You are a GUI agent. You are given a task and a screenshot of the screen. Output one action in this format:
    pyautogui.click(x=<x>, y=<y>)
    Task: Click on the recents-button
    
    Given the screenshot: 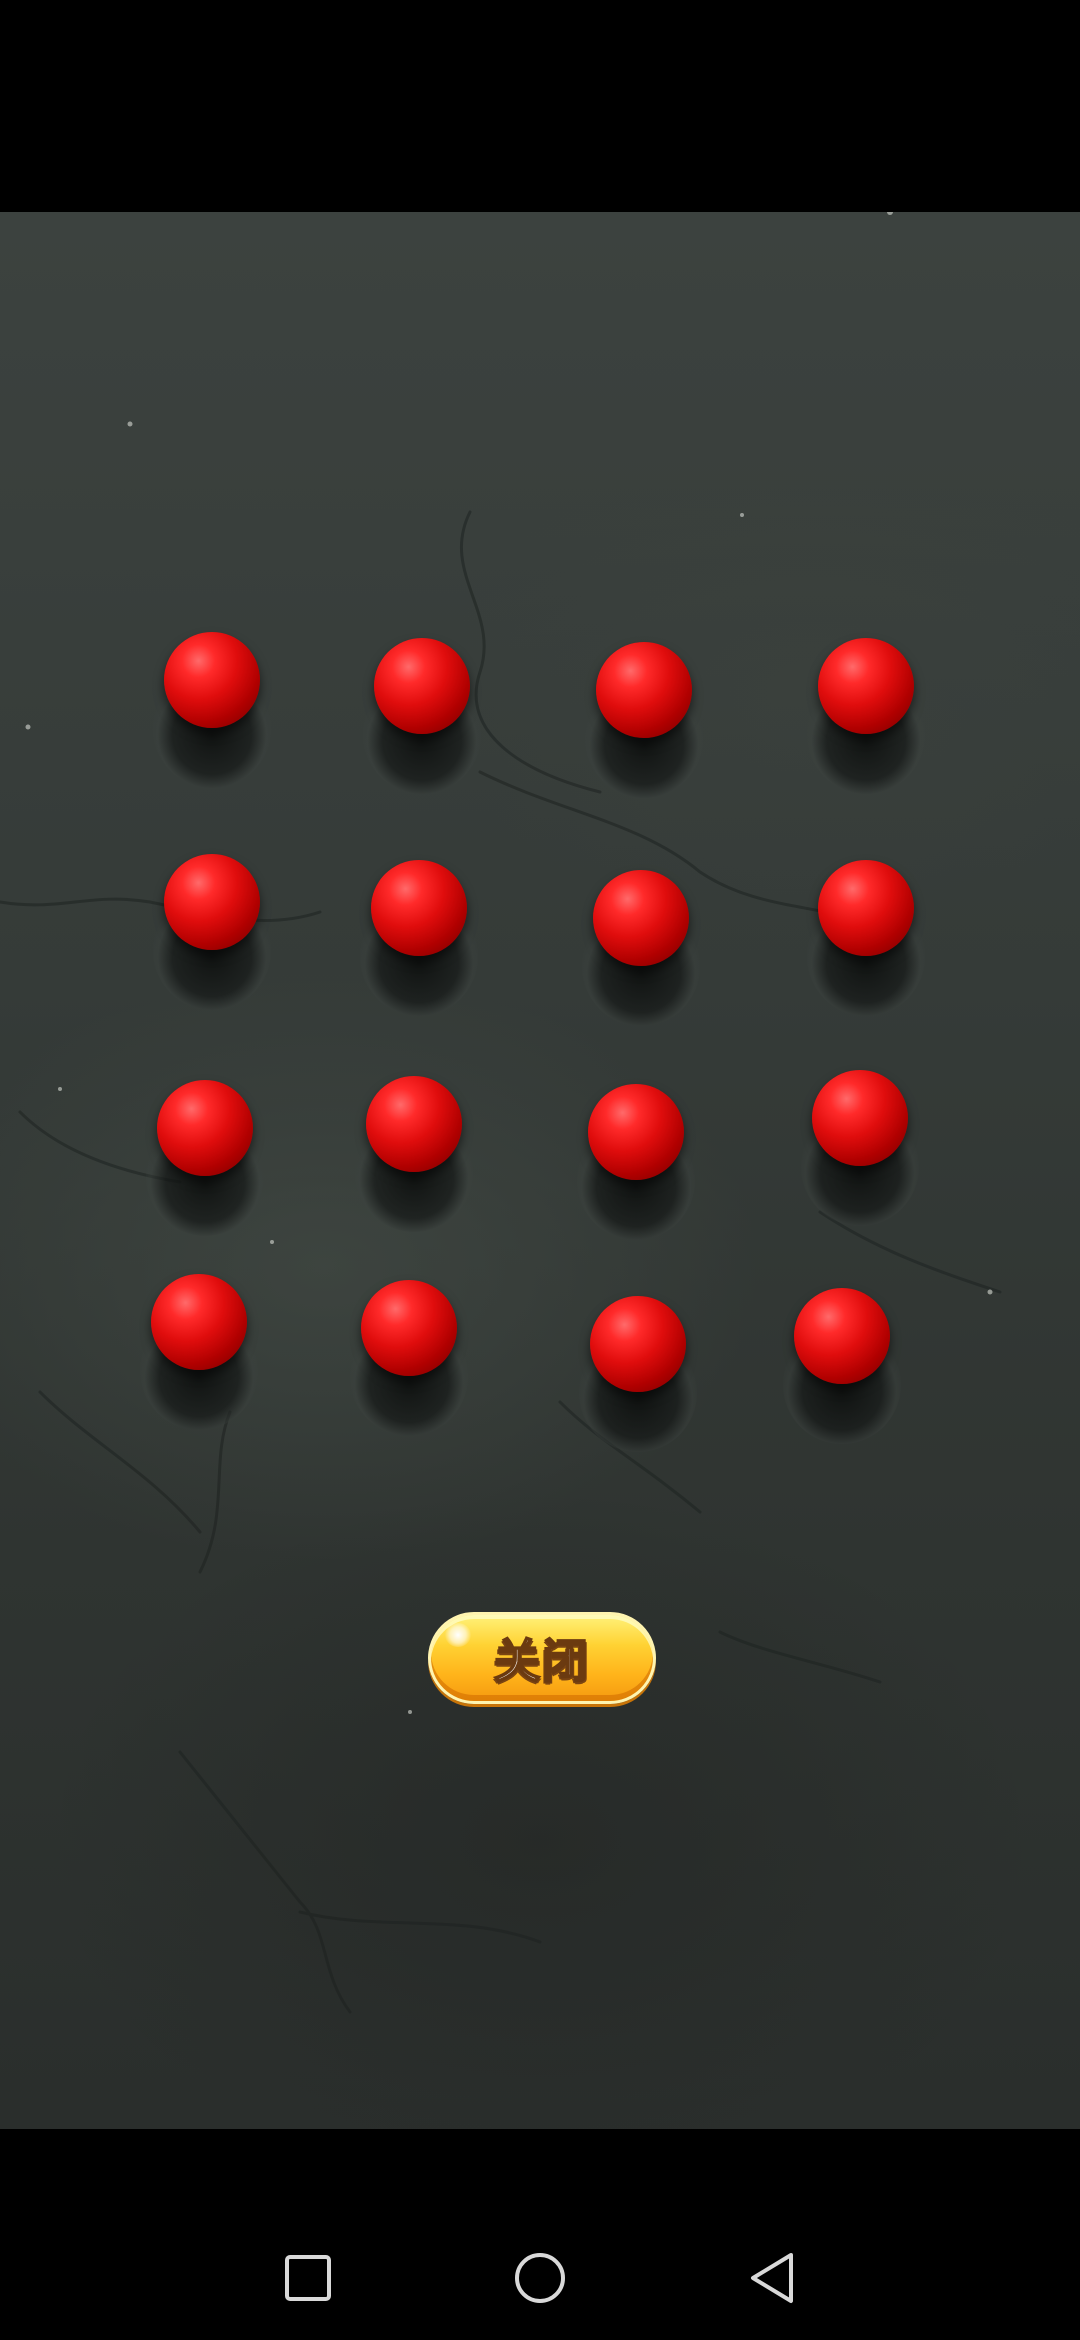 What is the action you would take?
    pyautogui.click(x=308, y=2278)
    